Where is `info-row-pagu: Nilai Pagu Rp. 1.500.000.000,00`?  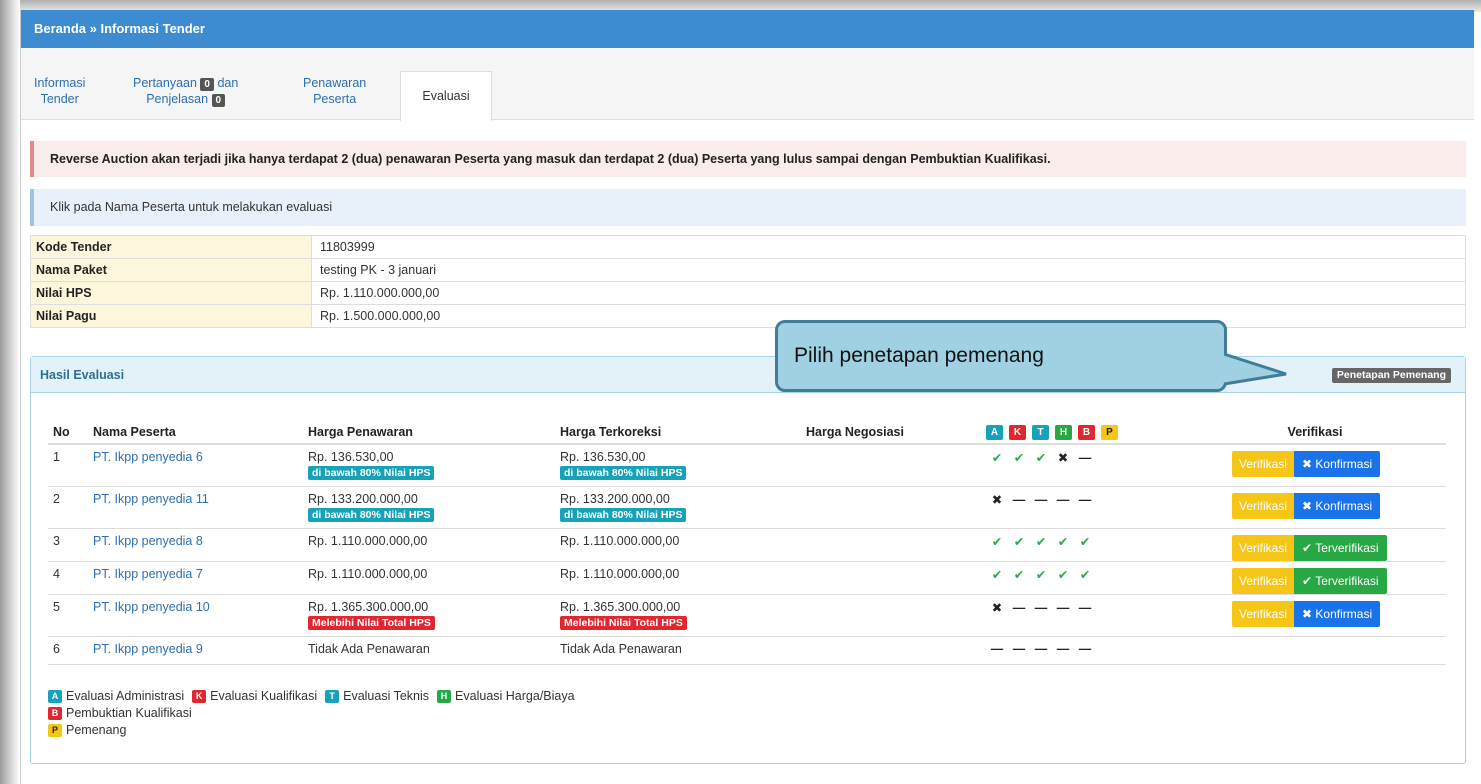
info-row-pagu: Nilai Pagu Rp. 1.500.000.000,00 is located at coordinates (748, 316).